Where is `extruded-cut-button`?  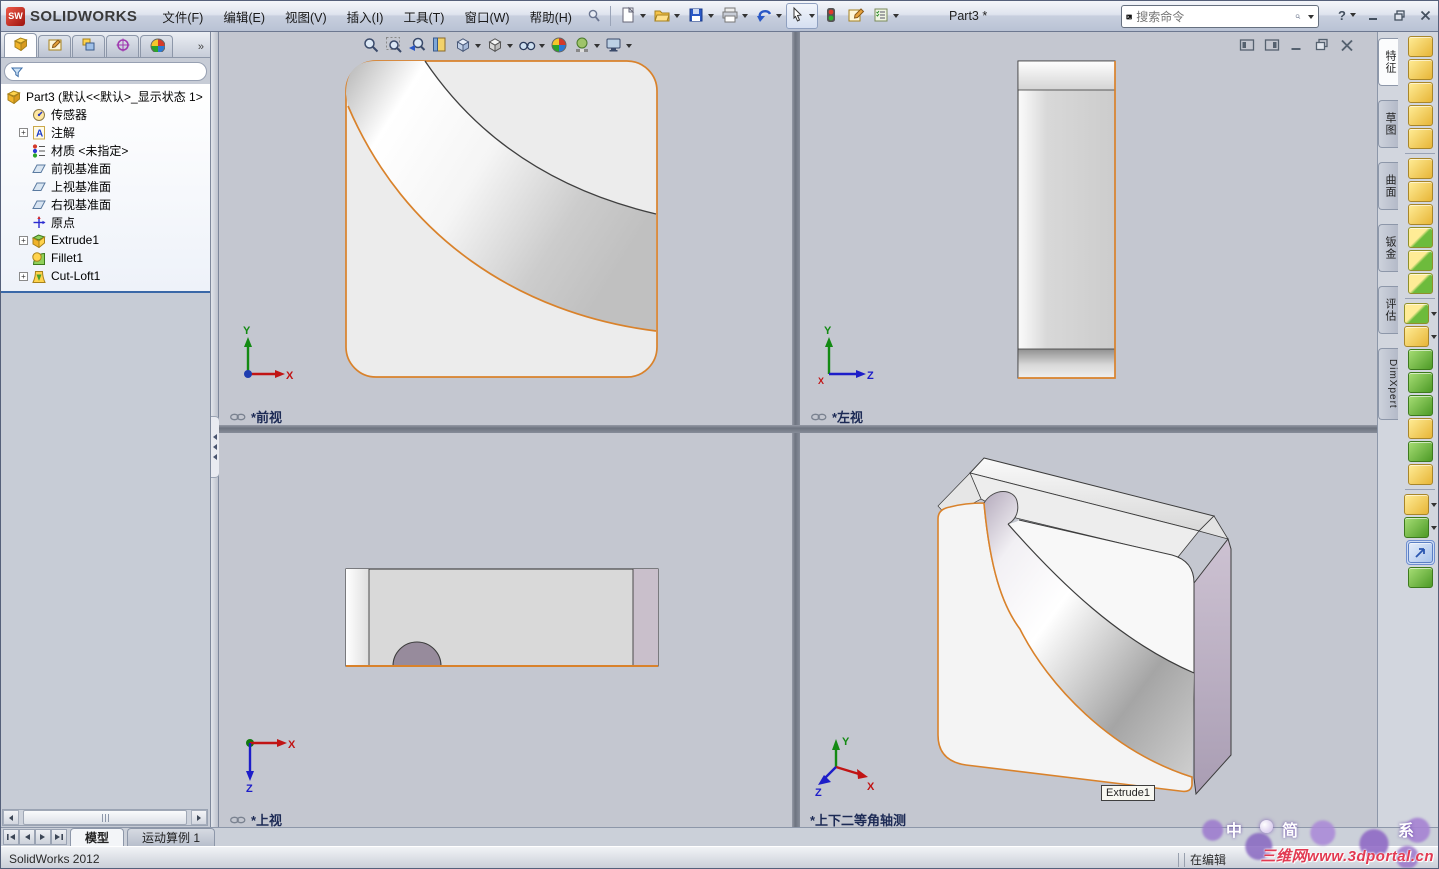 extruded-cut-button is located at coordinates (1420, 168).